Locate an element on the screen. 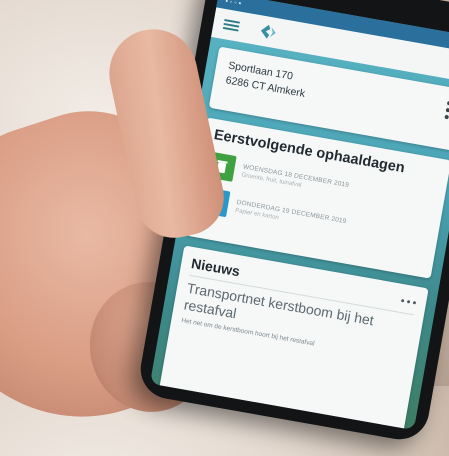 The width and height of the screenshot is (449, 456). news-more-icon is located at coordinates (408, 301).